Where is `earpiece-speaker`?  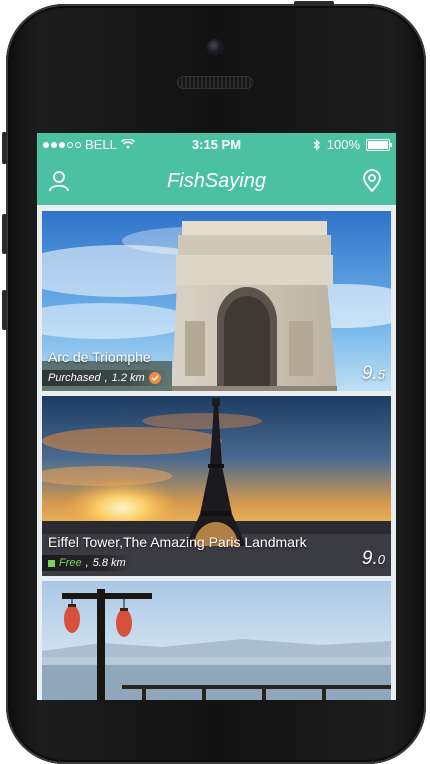
earpiece-speaker is located at coordinates (215, 82).